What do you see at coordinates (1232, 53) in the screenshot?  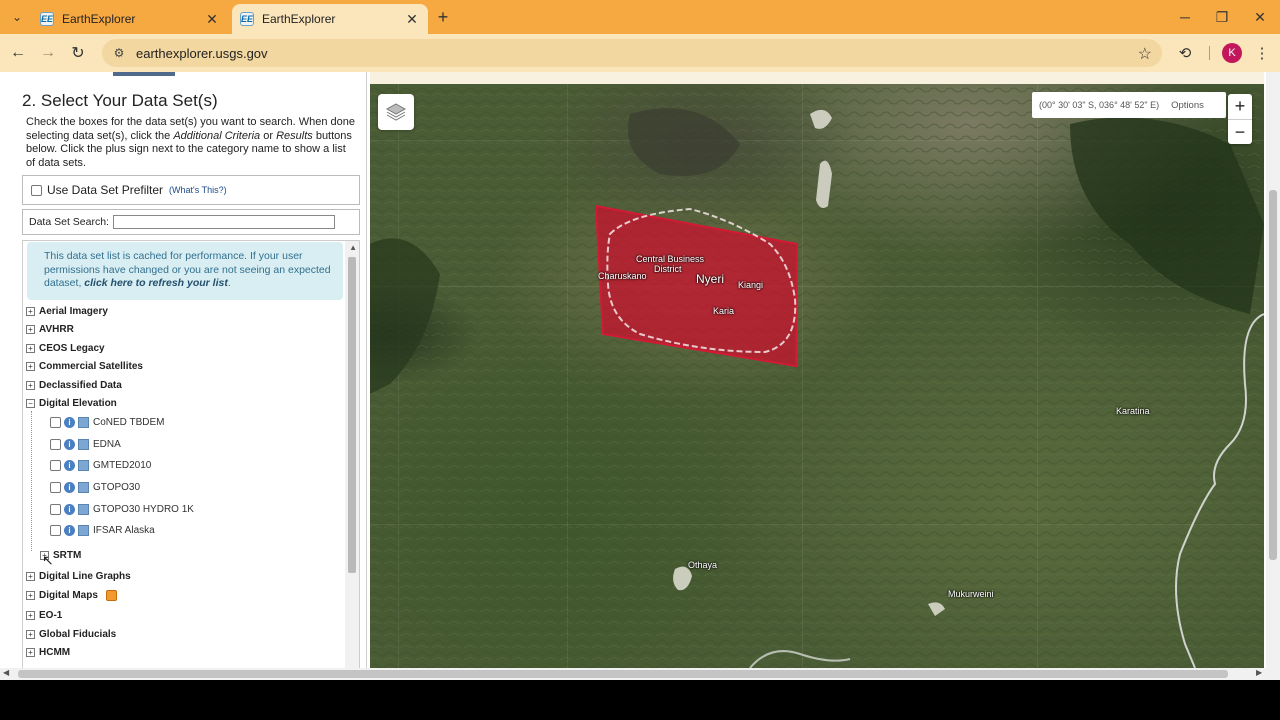 I see `profile-avatar: K` at bounding box center [1232, 53].